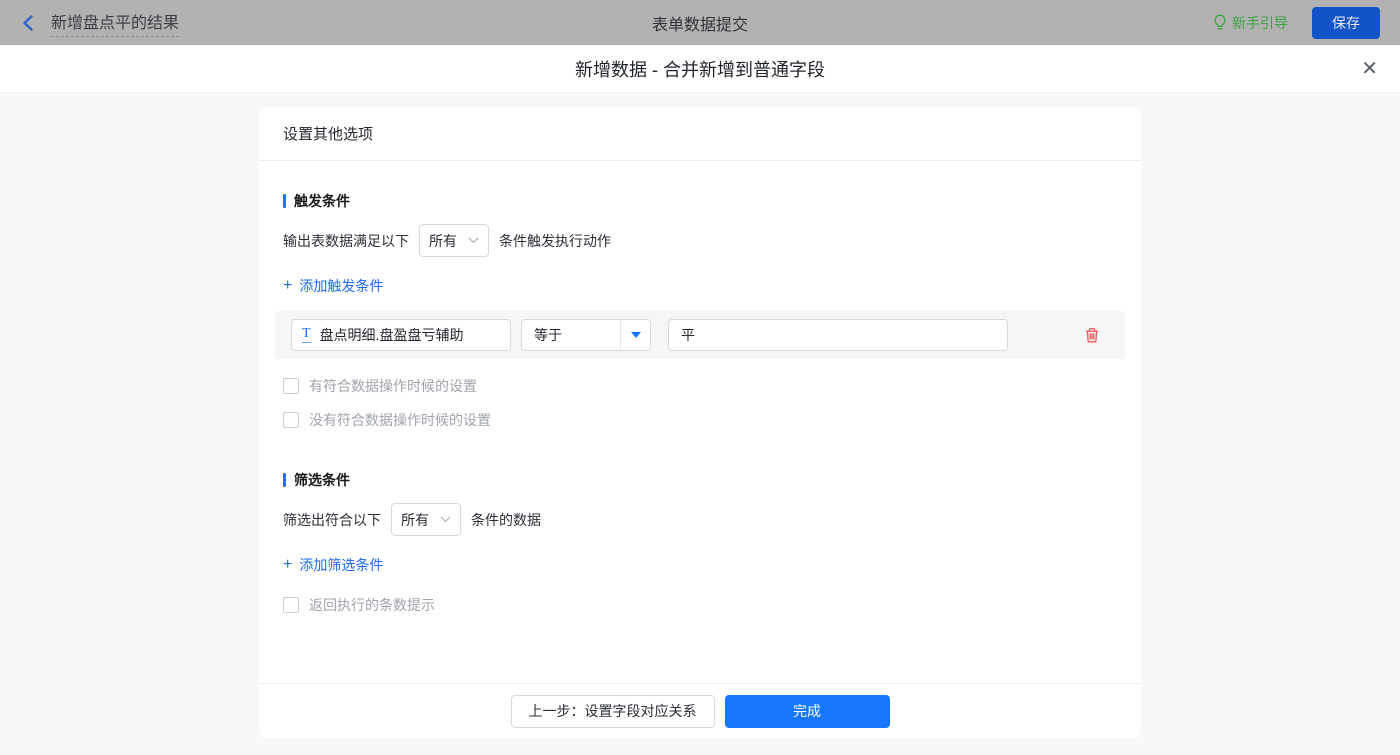 Image resolution: width=1400 pixels, height=755 pixels. Describe the element at coordinates (586, 335) in the screenshot. I see `condition-operator-select: 等于` at that location.